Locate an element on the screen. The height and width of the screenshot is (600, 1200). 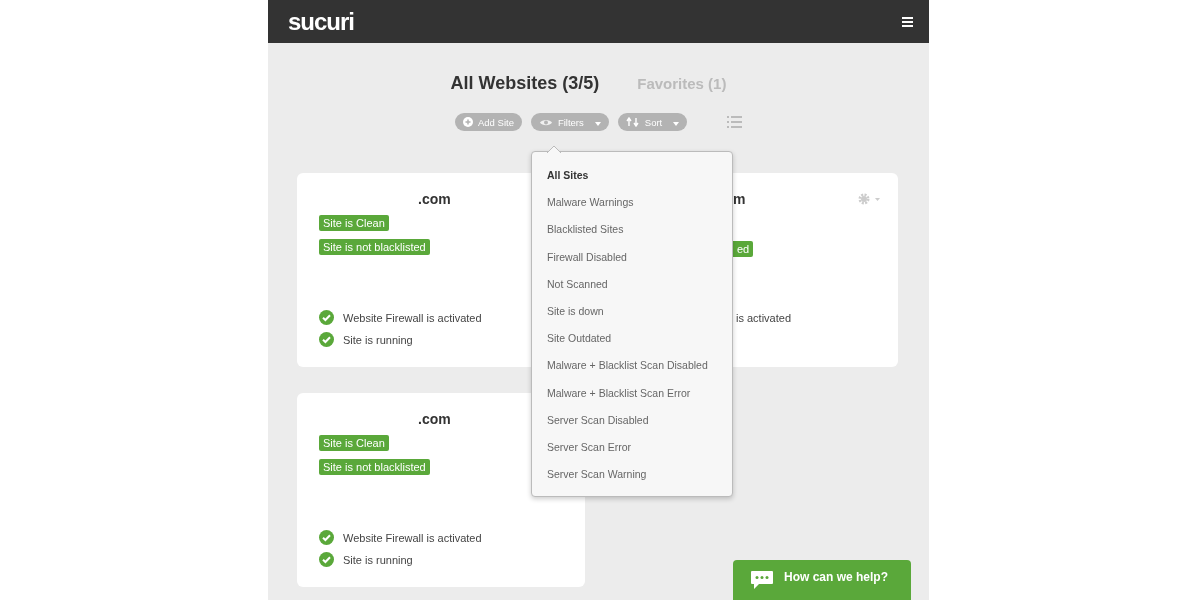
gear-icon is located at coordinates (870, 199).